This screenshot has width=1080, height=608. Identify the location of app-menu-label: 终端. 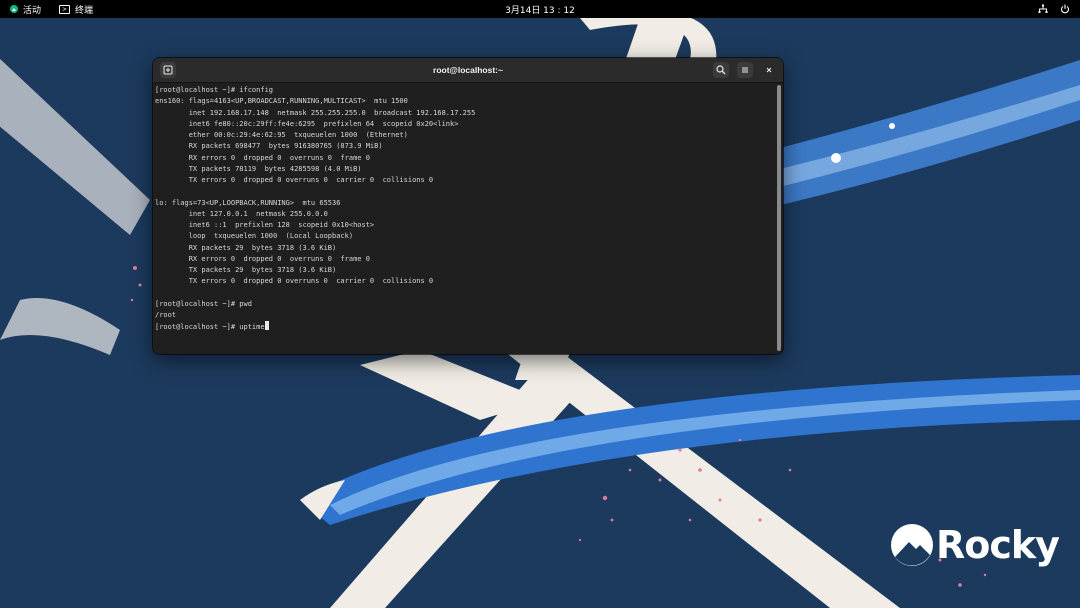
(84, 10).